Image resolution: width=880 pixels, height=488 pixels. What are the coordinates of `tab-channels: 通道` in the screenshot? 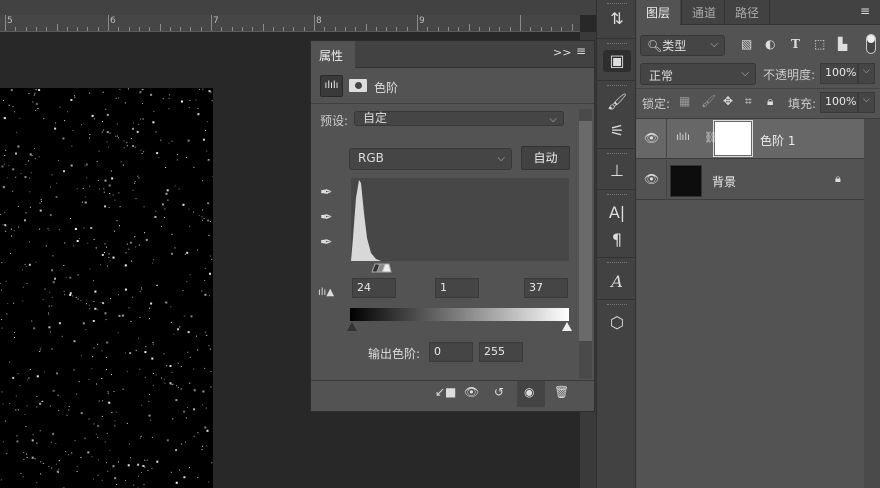 It's located at (703, 12).